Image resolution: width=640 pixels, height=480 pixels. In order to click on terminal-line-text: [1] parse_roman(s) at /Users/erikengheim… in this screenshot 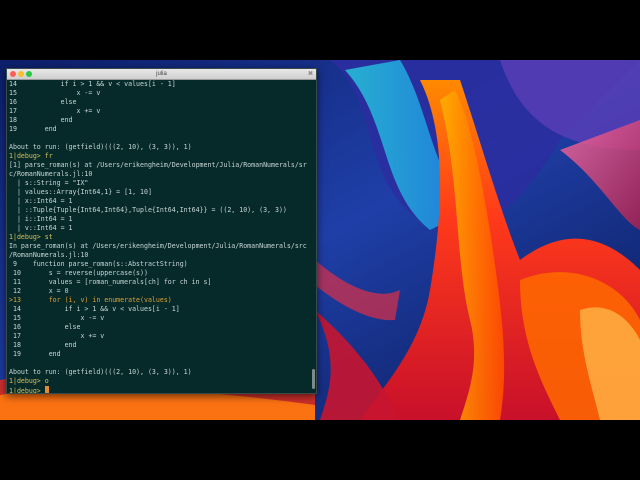, I will do `click(158, 165)`.